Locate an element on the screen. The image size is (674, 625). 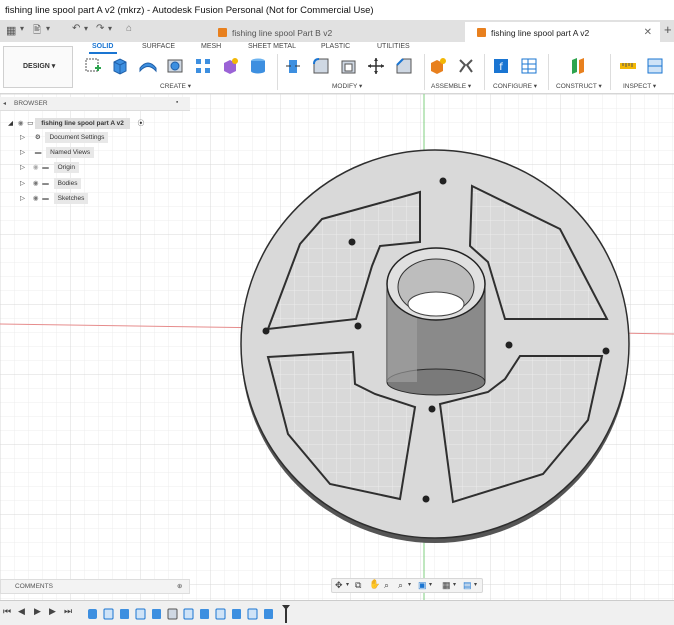
home-icon: ⌂ is located at coordinates (129, 28).